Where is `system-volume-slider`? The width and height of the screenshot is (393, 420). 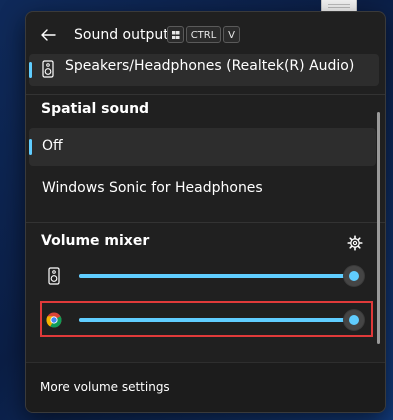 system-volume-slider is located at coordinates (222, 276).